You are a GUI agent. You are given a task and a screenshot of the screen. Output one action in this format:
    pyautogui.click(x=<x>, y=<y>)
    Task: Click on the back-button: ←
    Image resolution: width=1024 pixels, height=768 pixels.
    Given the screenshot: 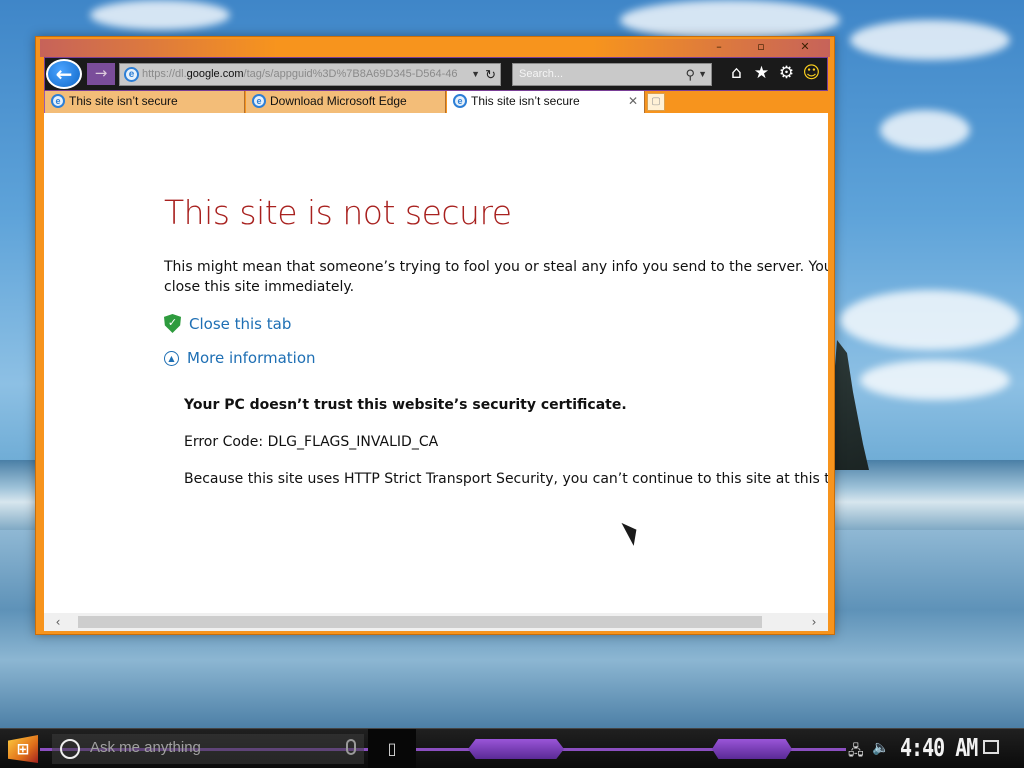 What is the action you would take?
    pyautogui.click(x=64, y=74)
    